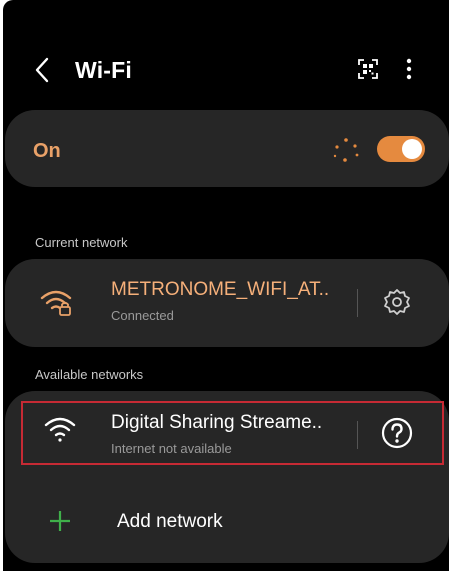 The height and width of the screenshot is (571, 449). Describe the element at coordinates (103, 70) in the screenshot. I see `page-title: Wi-Fi` at that location.